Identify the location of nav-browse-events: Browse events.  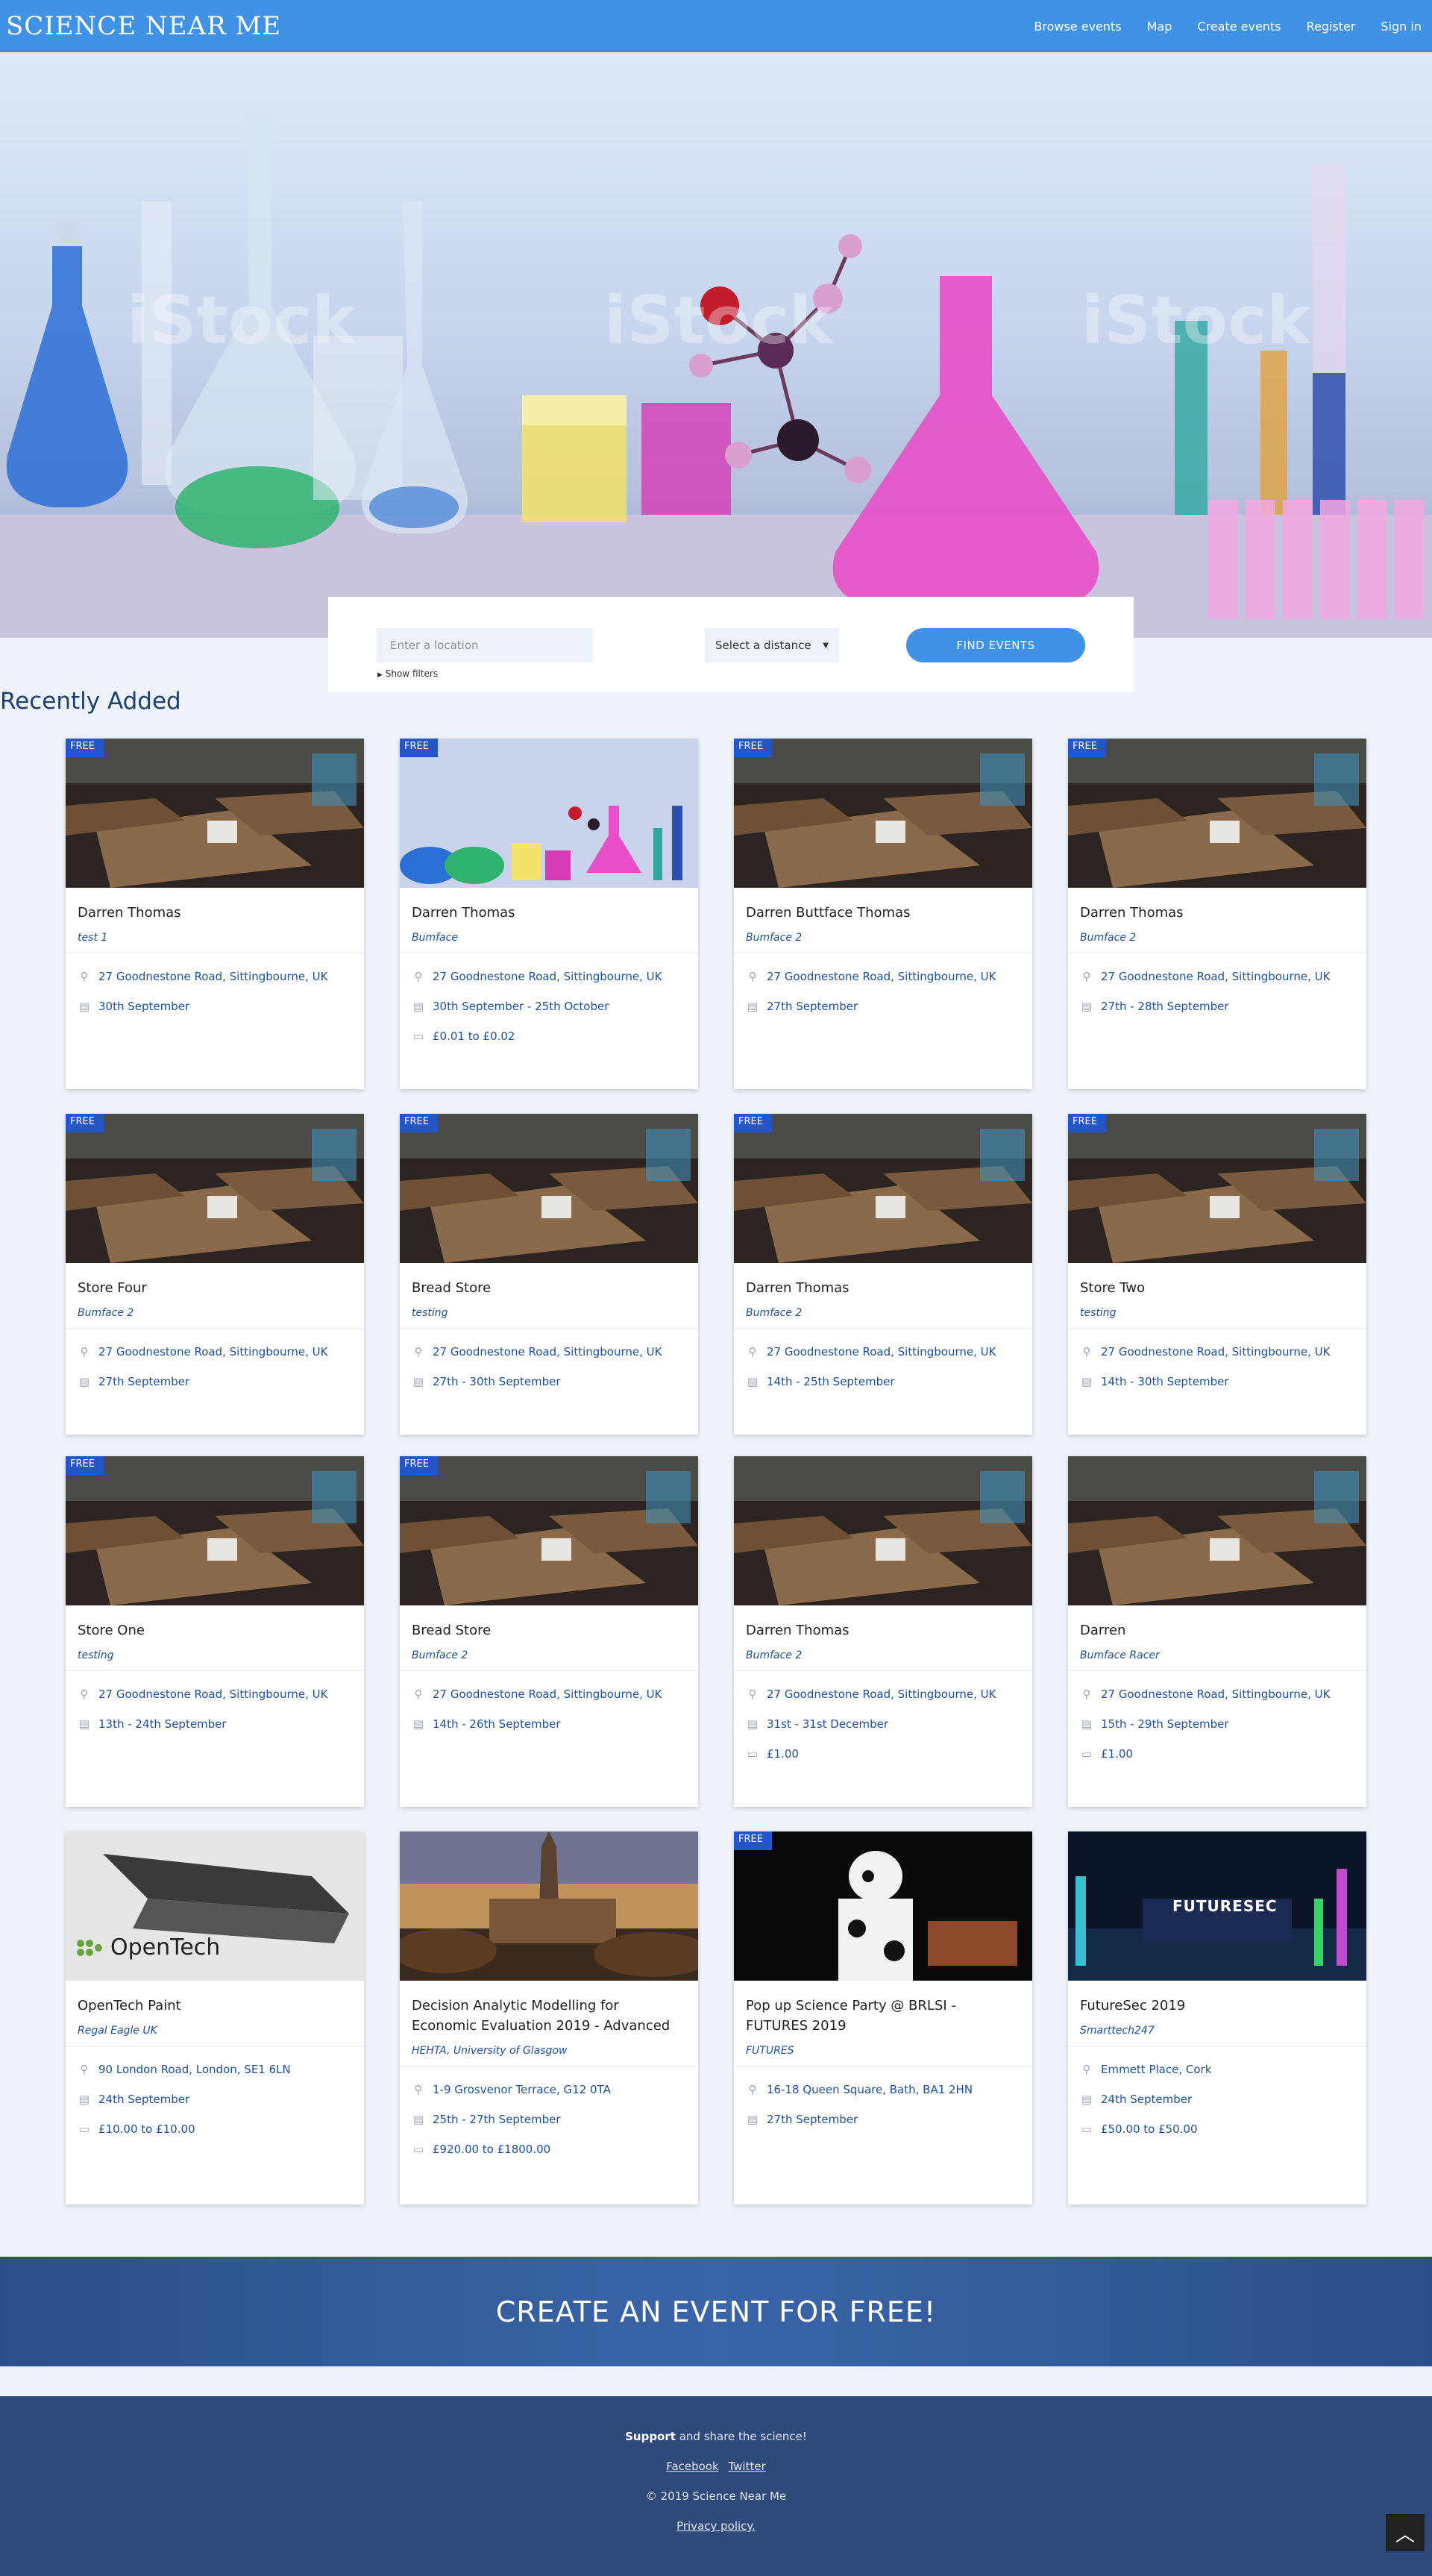
(1077, 26).